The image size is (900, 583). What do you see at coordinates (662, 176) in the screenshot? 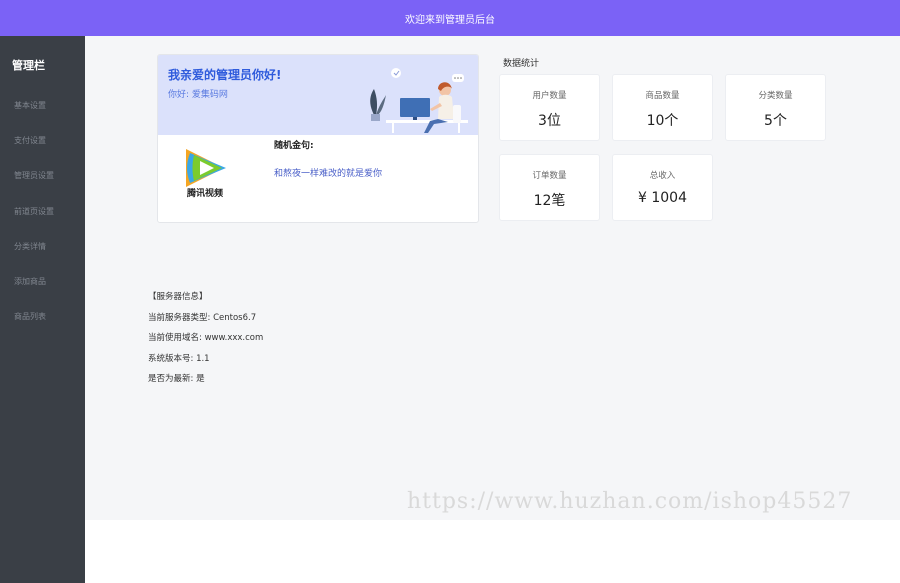
I see `stat-label: 总收入` at bounding box center [662, 176].